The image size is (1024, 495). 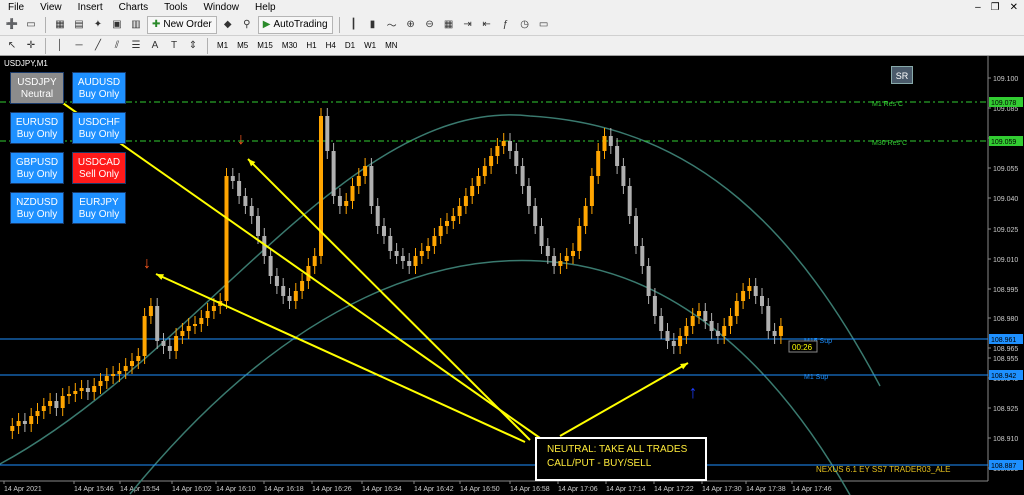 What do you see at coordinates (995, 7) in the screenshot?
I see `restore-icon: ❐` at bounding box center [995, 7].